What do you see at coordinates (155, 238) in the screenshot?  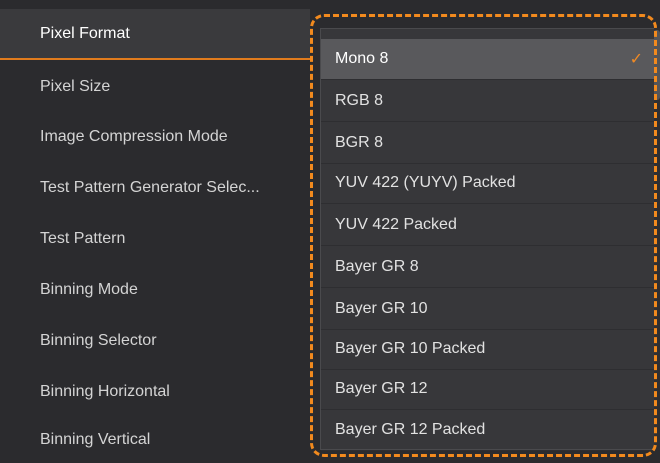 I see `param-row-test-pattern: Test Pattern` at bounding box center [155, 238].